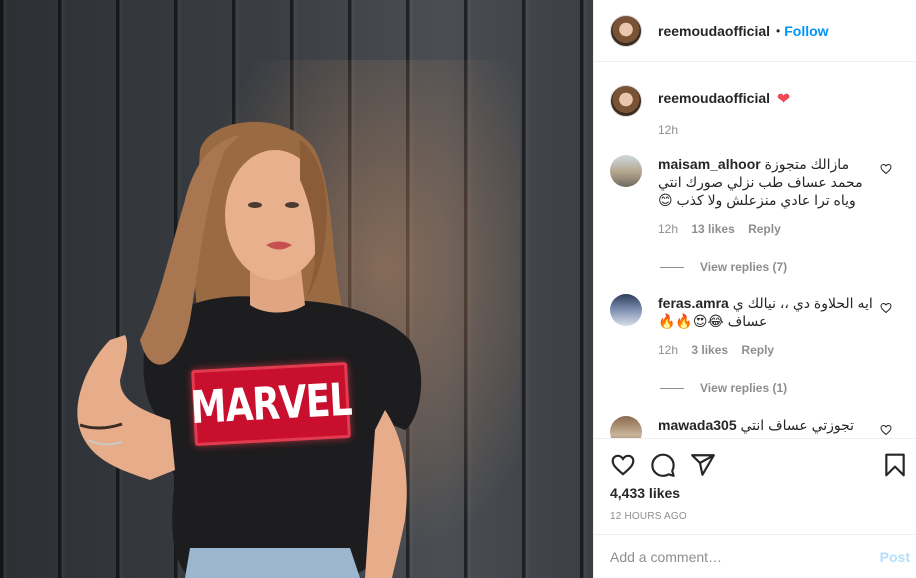 This screenshot has width=916, height=578. Describe the element at coordinates (693, 303) in the screenshot. I see `comment-username: feras.amra` at that location.